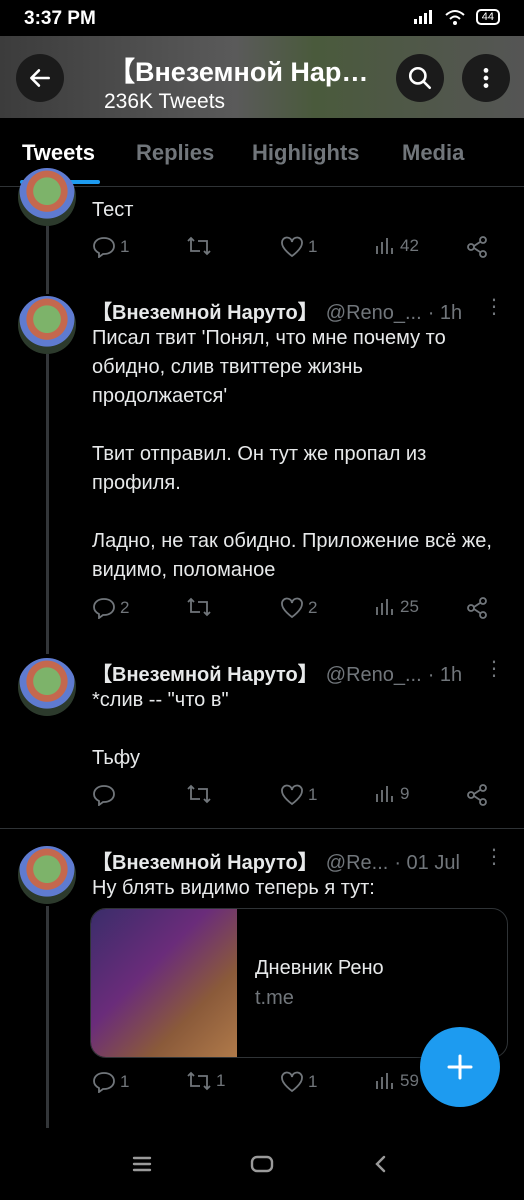 This screenshot has width=524, height=1200. What do you see at coordinates (409, 1080) in the screenshot?
I see `view-count: 59` at bounding box center [409, 1080].